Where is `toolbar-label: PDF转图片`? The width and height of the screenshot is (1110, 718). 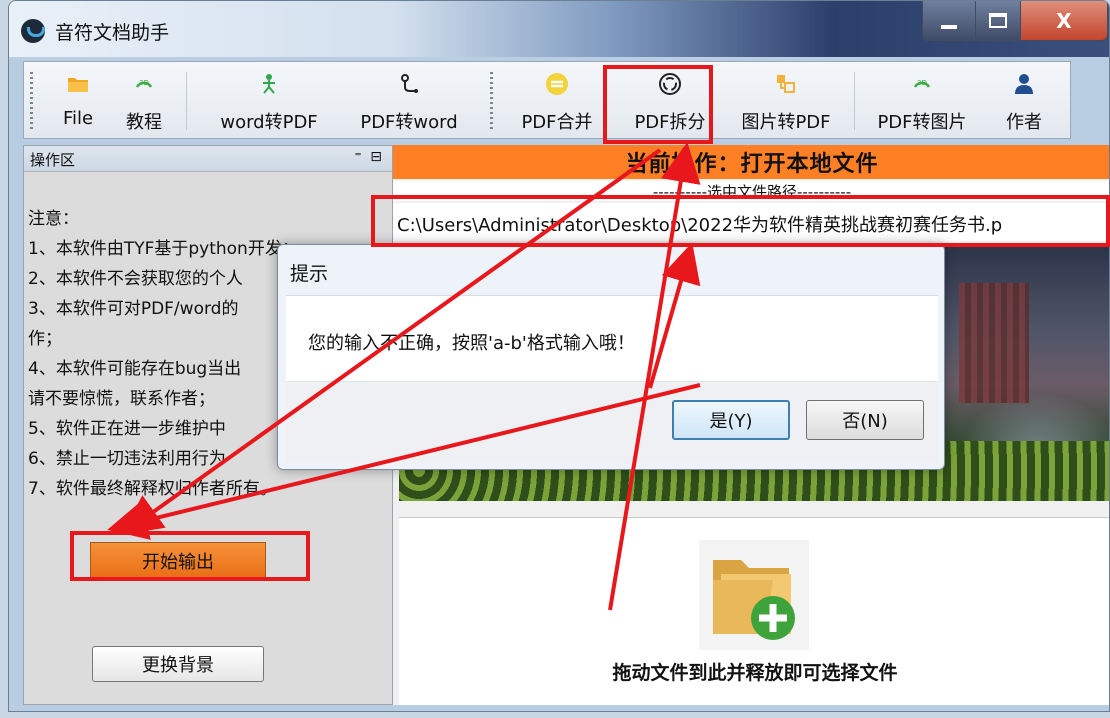 toolbar-label: PDF转图片 is located at coordinates (922, 122).